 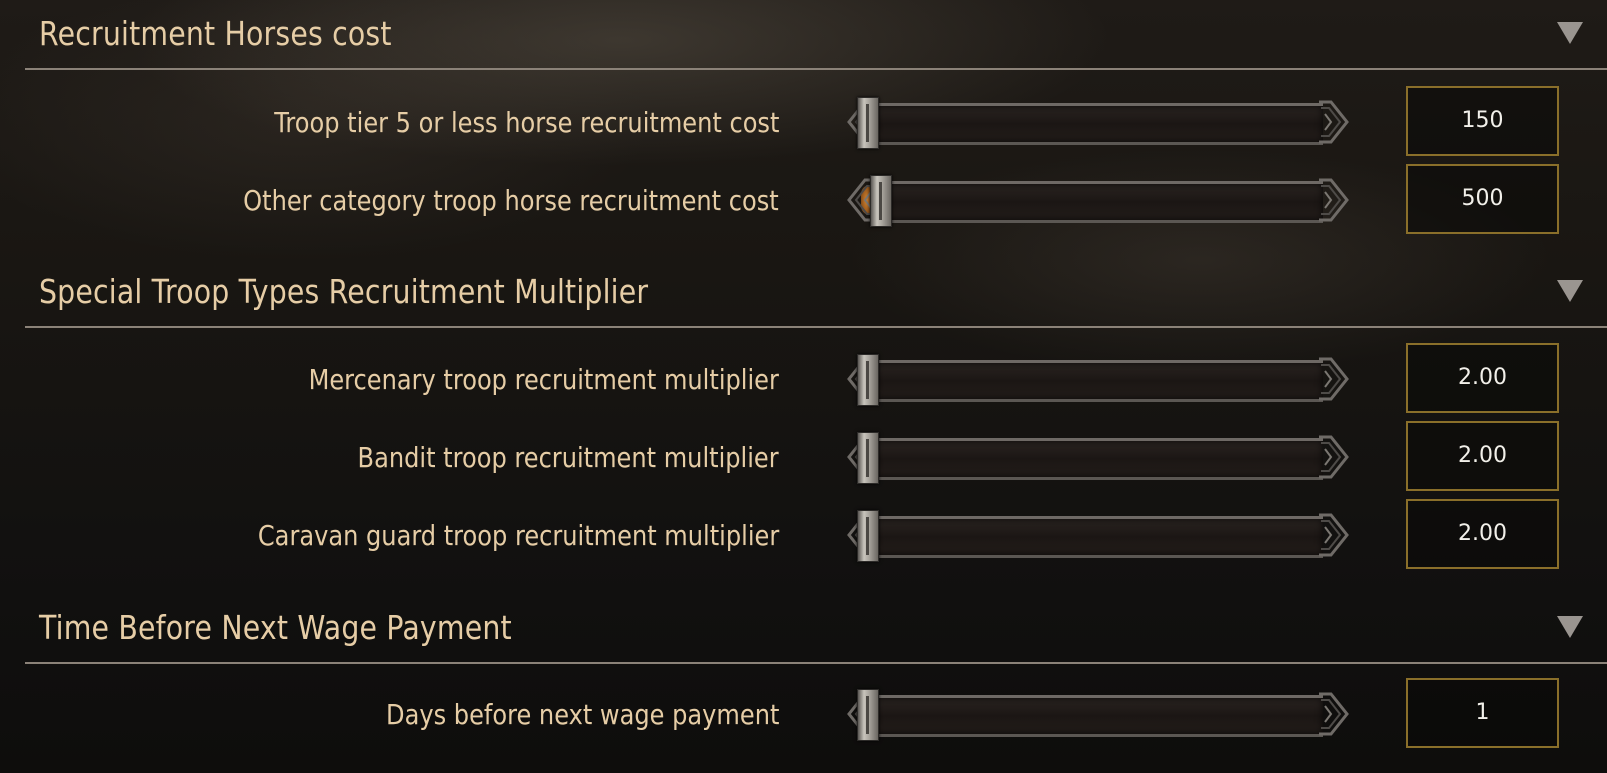 What do you see at coordinates (803, 457) in the screenshot?
I see `setting-row-bandit-multiplier: Bandit troop recruitment multiplier 2.00` at bounding box center [803, 457].